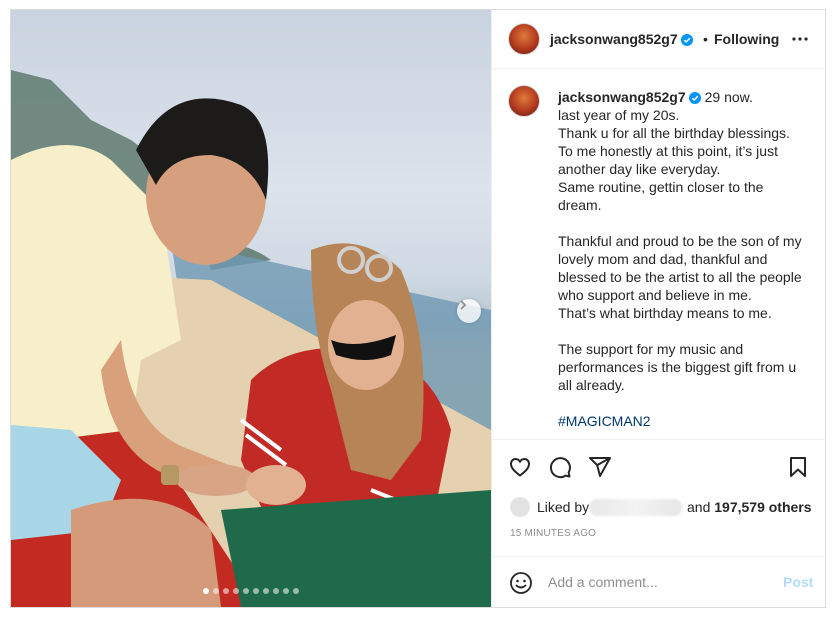 The width and height of the screenshot is (839, 624). What do you see at coordinates (524, 101) in the screenshot?
I see `caption-avatar` at bounding box center [524, 101].